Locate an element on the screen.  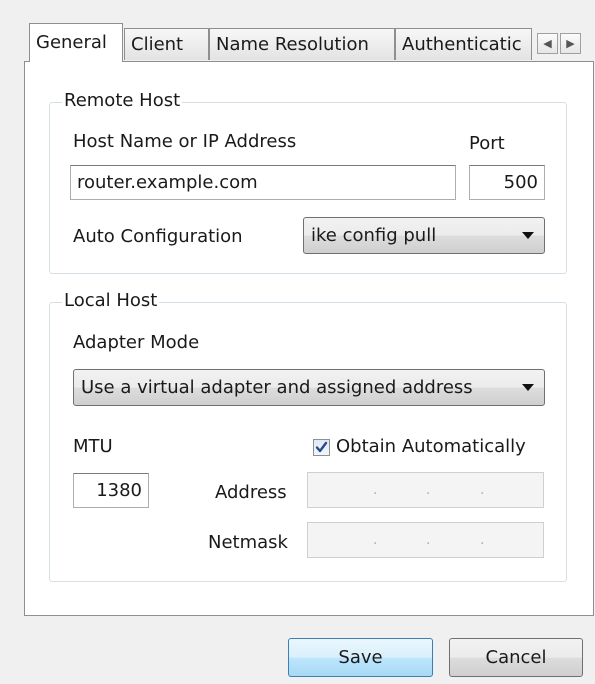
tab-general: General is located at coordinates (76, 42).